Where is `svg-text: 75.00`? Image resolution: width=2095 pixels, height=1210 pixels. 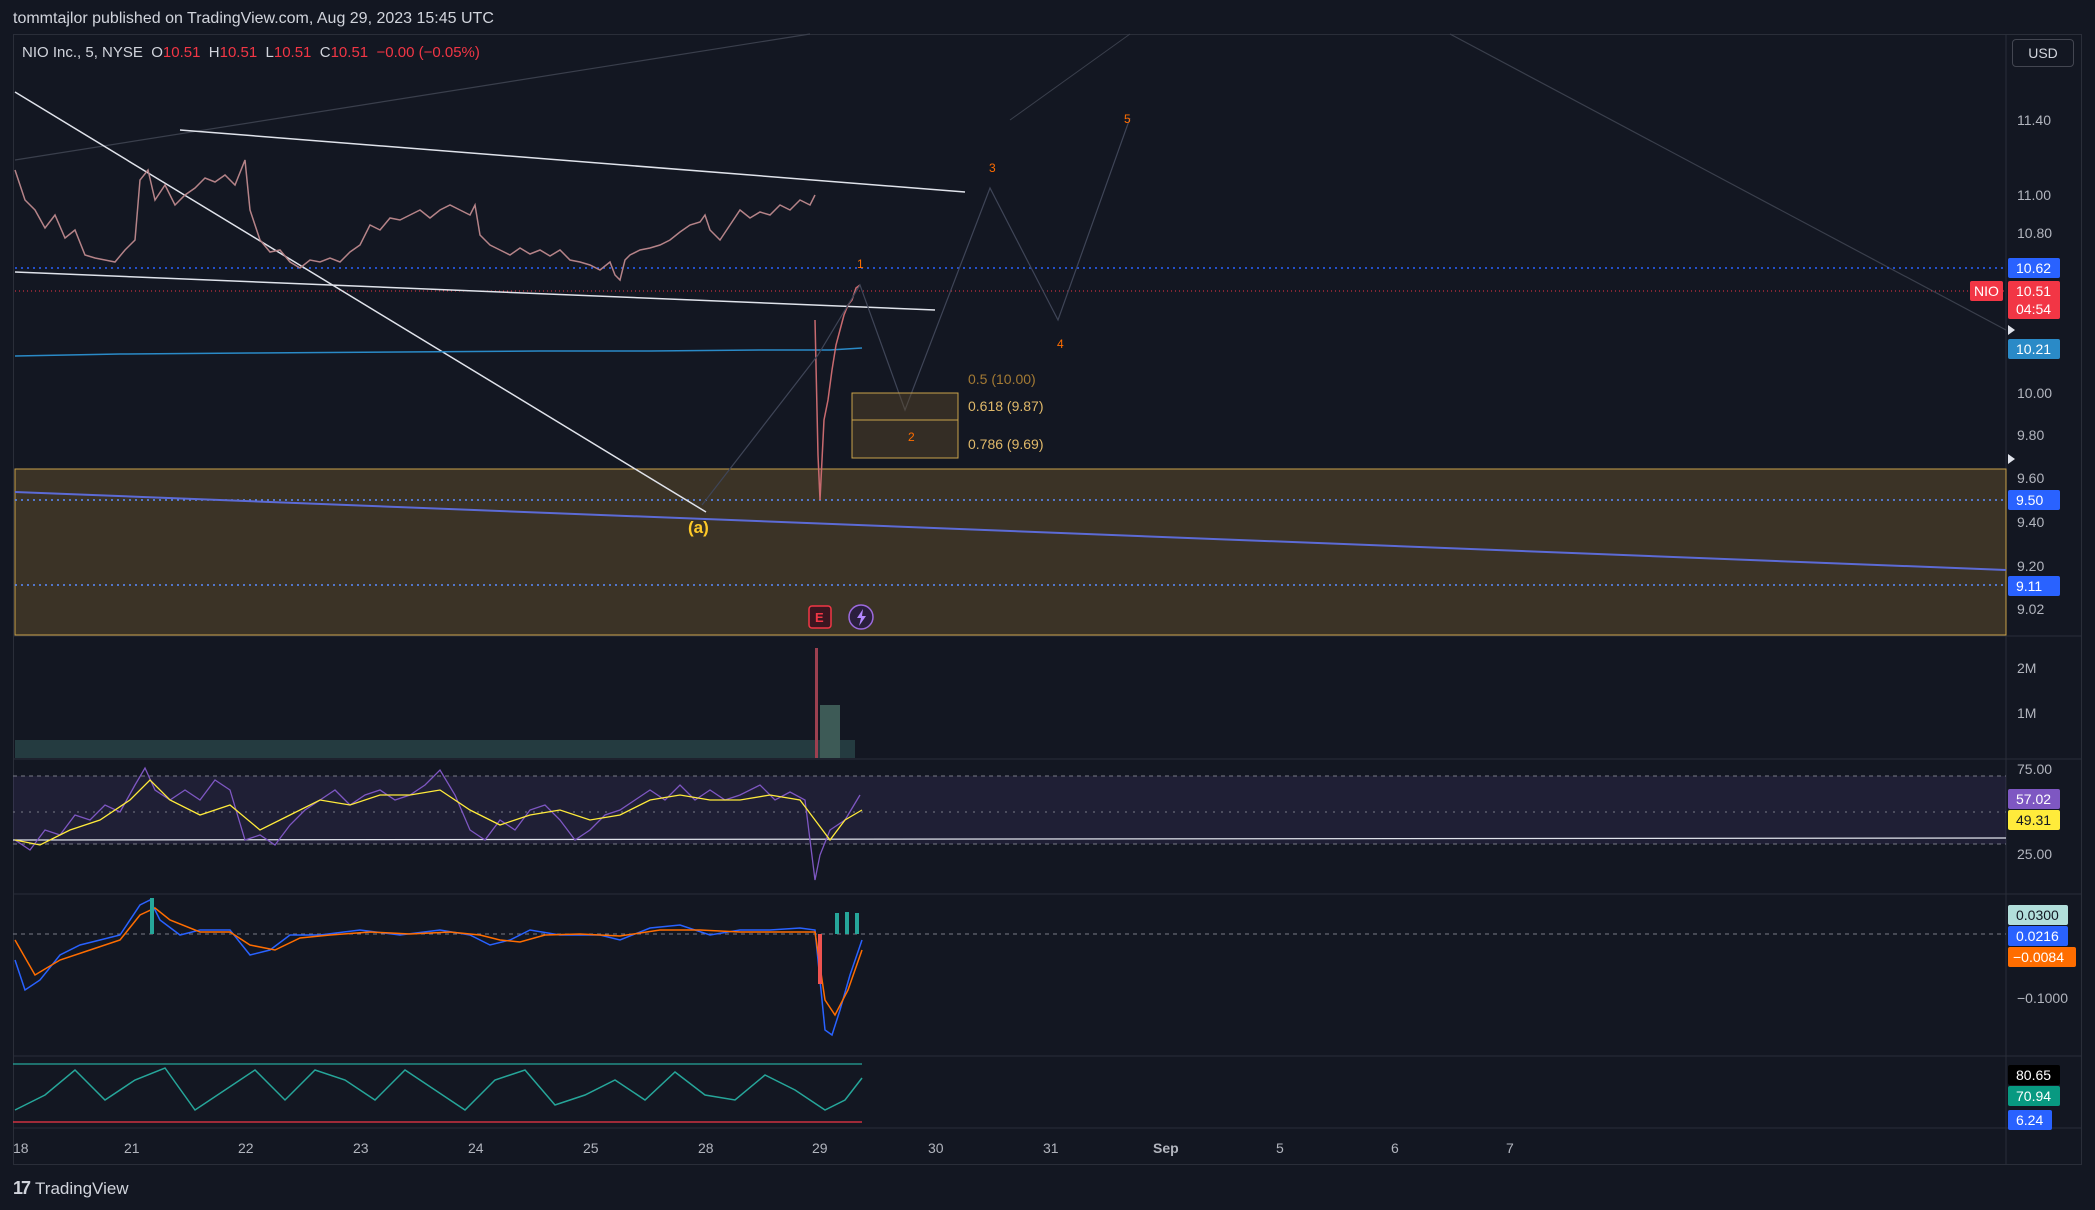
svg-text: 75.00 is located at coordinates (2034, 769).